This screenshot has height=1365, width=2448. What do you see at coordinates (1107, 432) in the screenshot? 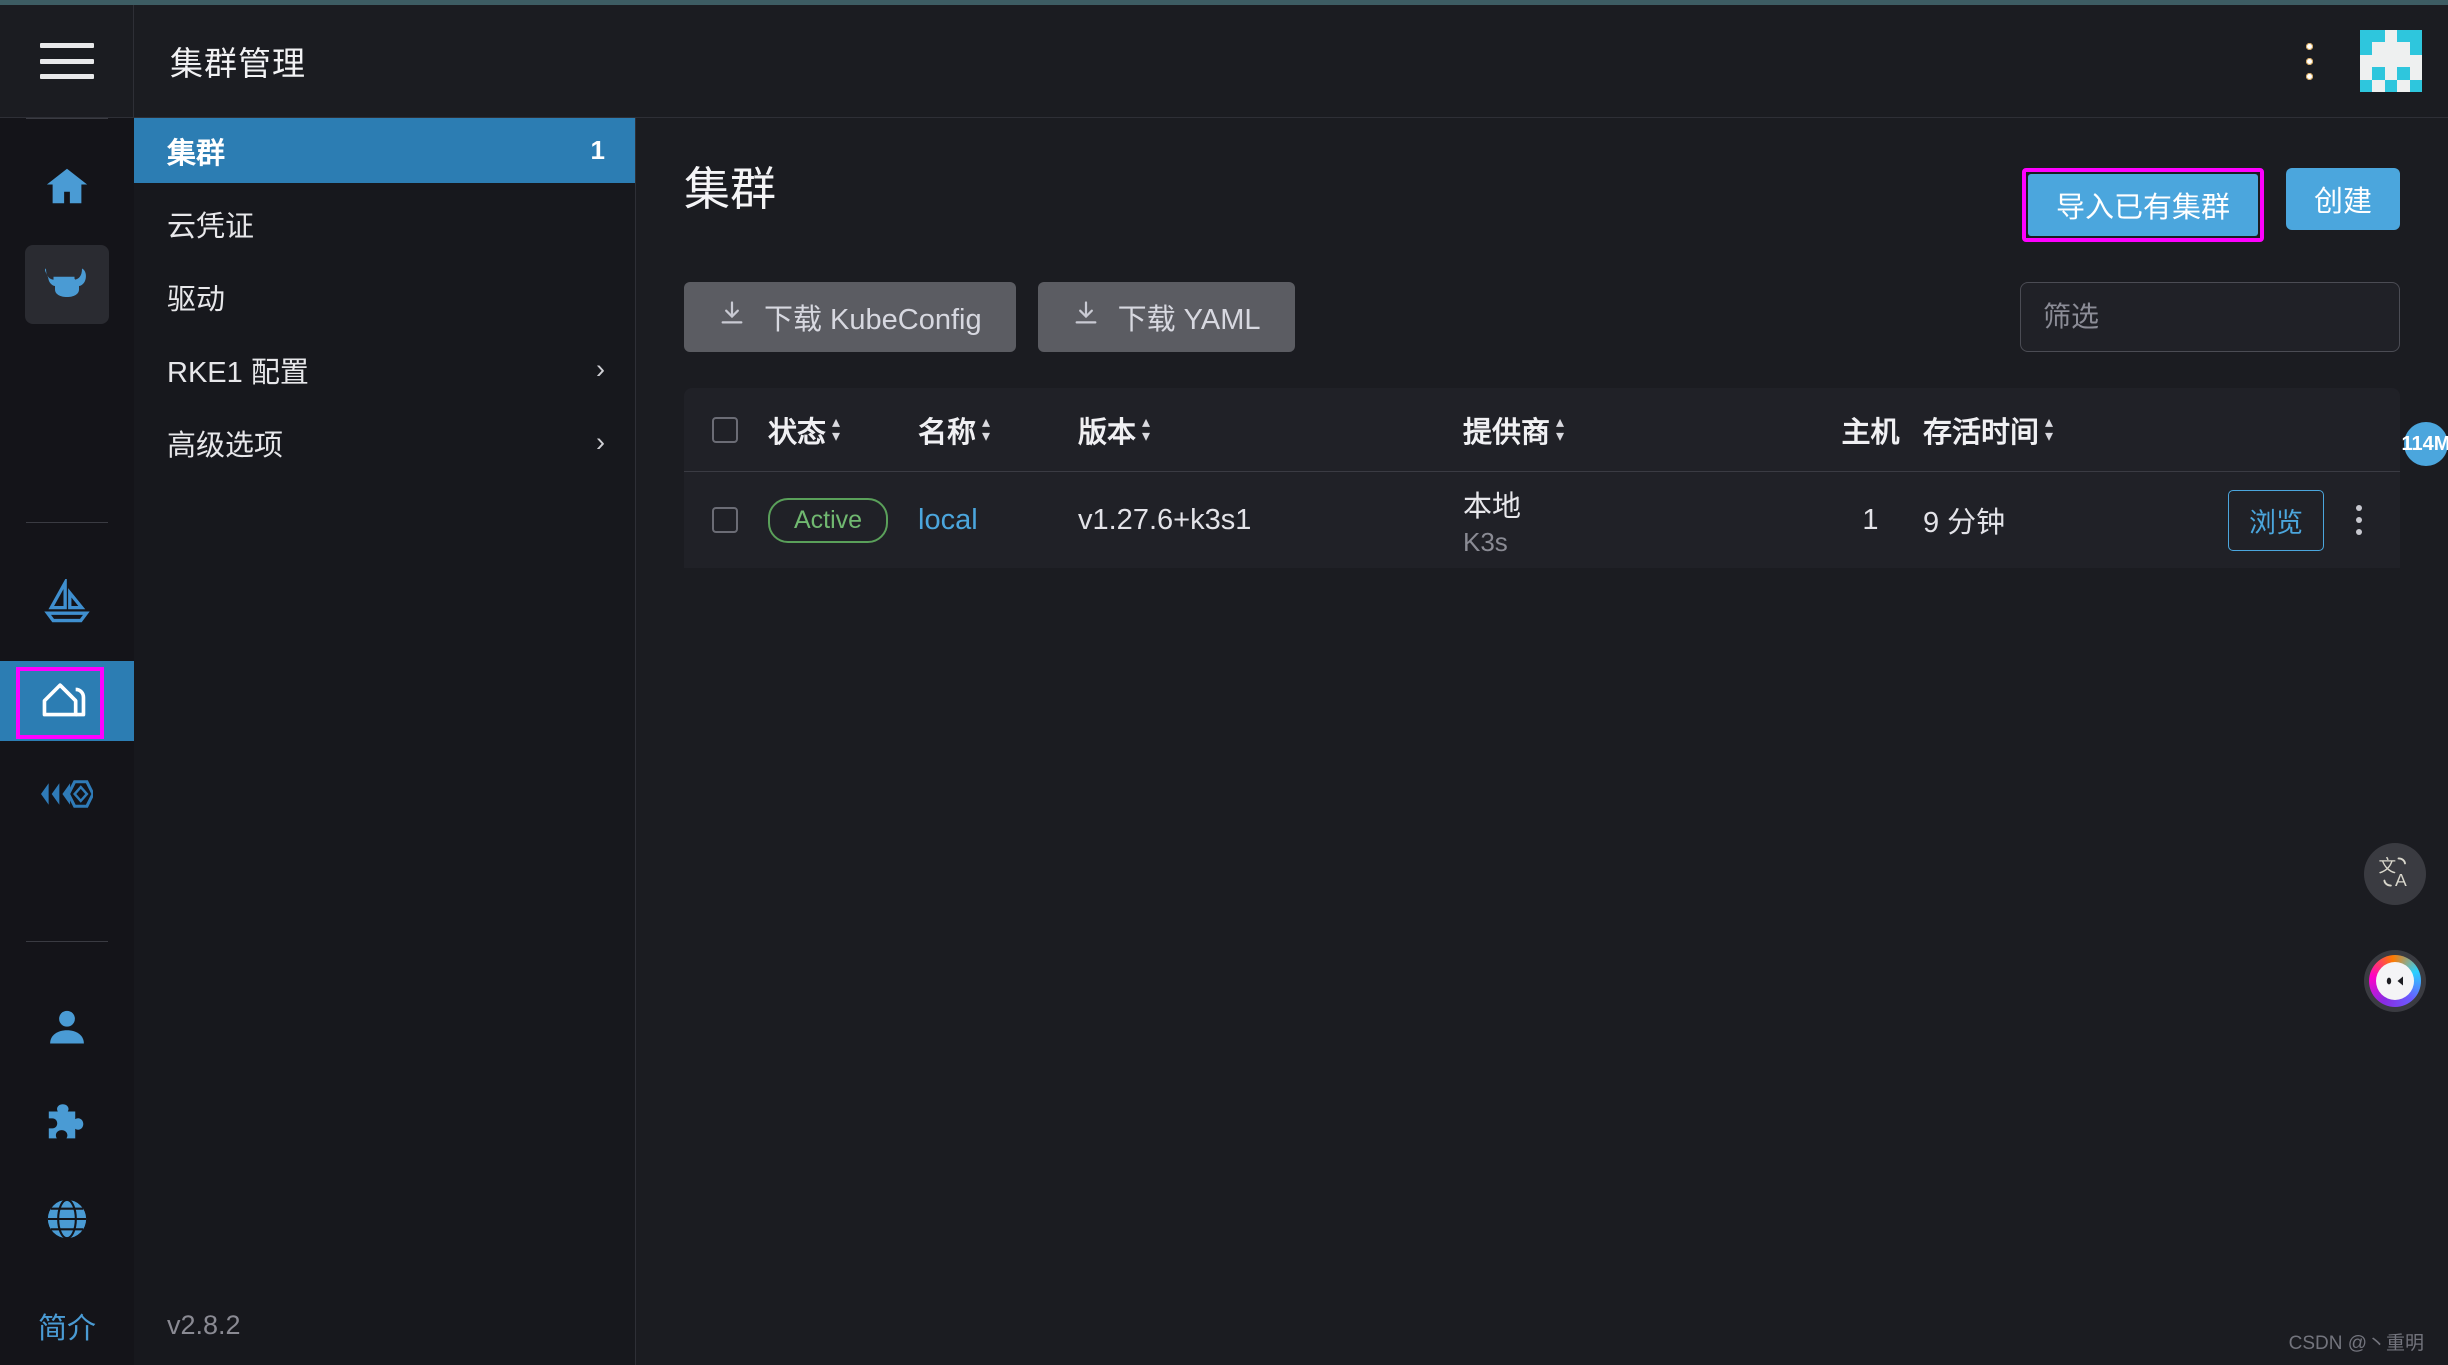
I see `column-label-version: 版本` at bounding box center [1107, 432].